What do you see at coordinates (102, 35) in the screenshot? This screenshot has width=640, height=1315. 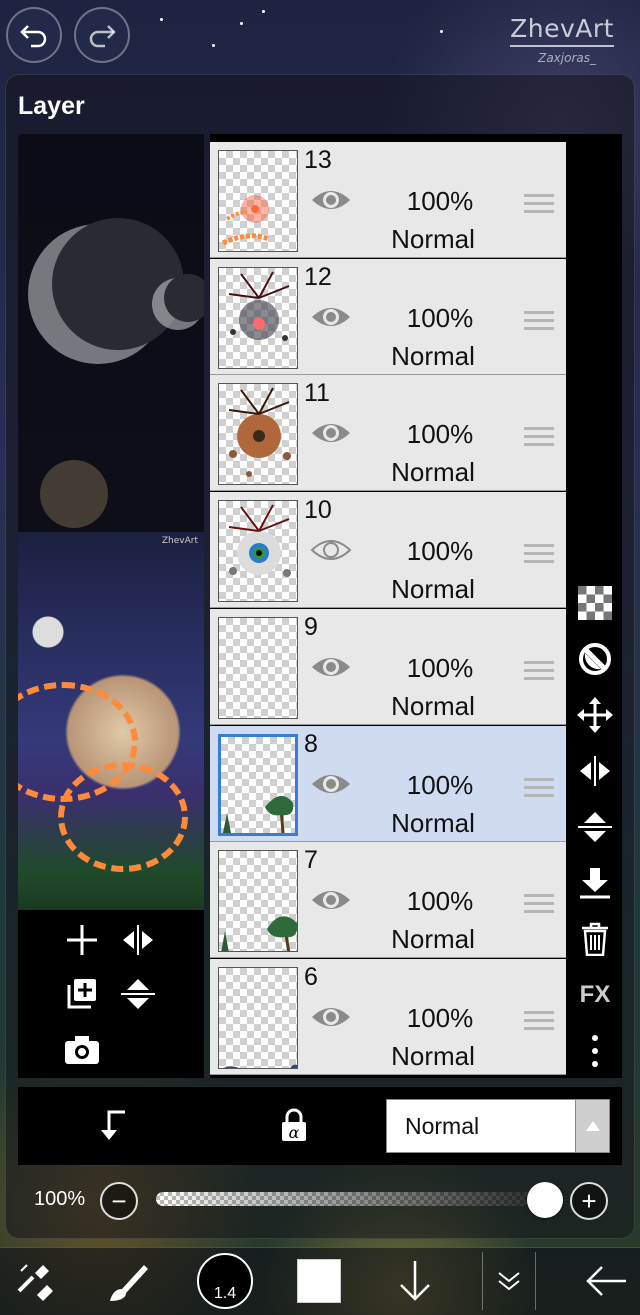 I see `redo-button` at bounding box center [102, 35].